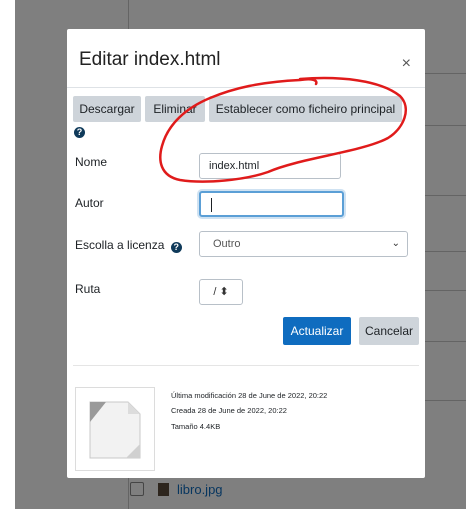  I want to click on cancel-button: Cancelar, so click(389, 331).